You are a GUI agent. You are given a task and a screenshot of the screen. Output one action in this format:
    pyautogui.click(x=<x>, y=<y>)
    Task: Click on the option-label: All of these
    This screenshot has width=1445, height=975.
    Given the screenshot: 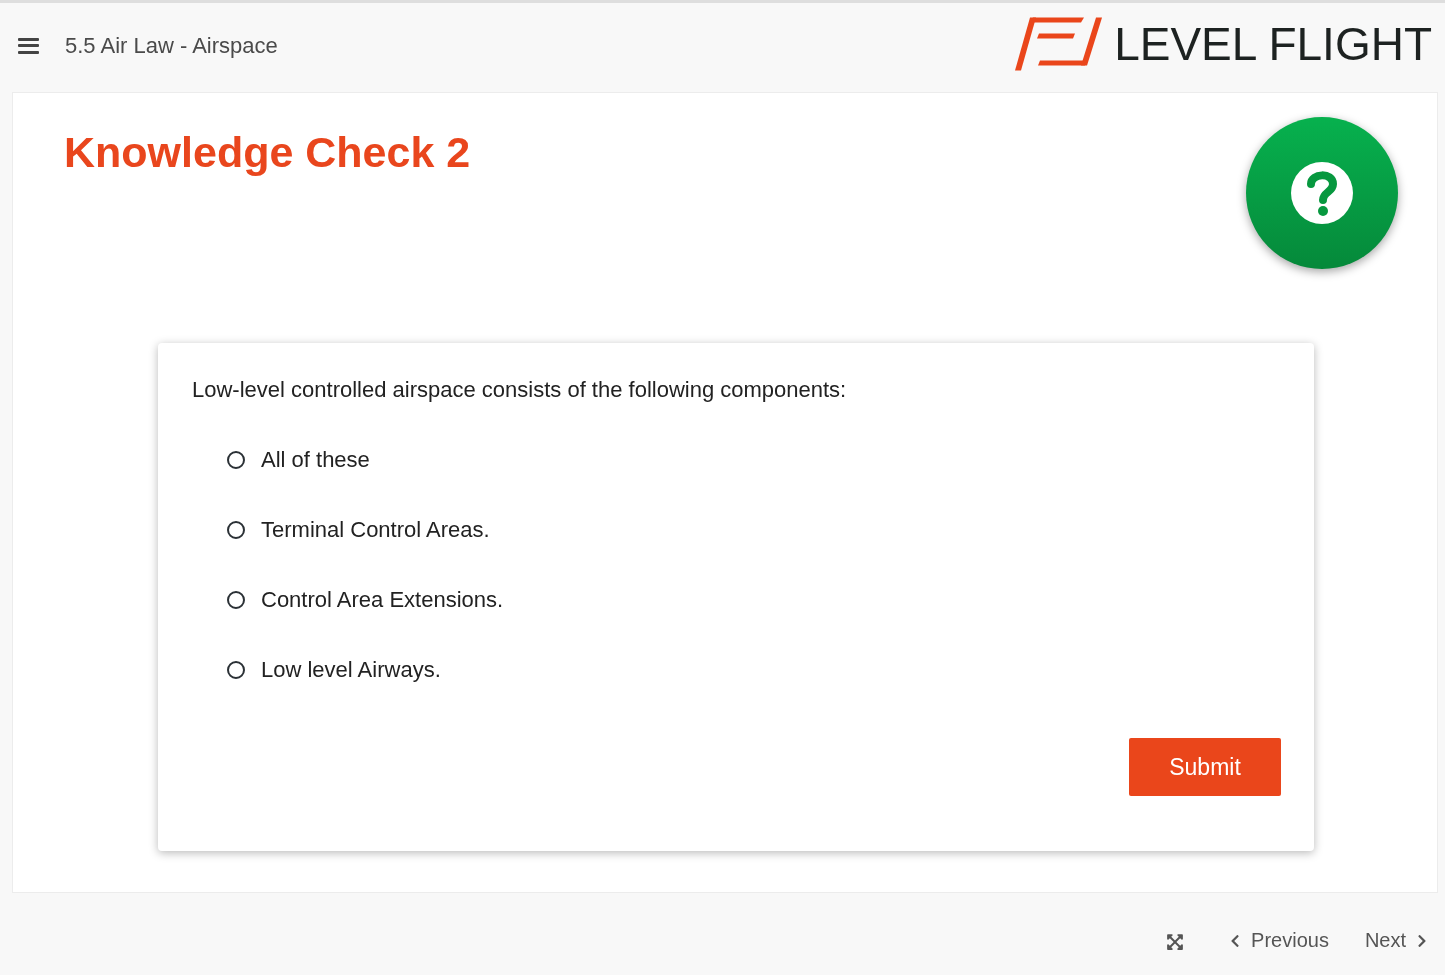 What is the action you would take?
    pyautogui.click(x=315, y=460)
    